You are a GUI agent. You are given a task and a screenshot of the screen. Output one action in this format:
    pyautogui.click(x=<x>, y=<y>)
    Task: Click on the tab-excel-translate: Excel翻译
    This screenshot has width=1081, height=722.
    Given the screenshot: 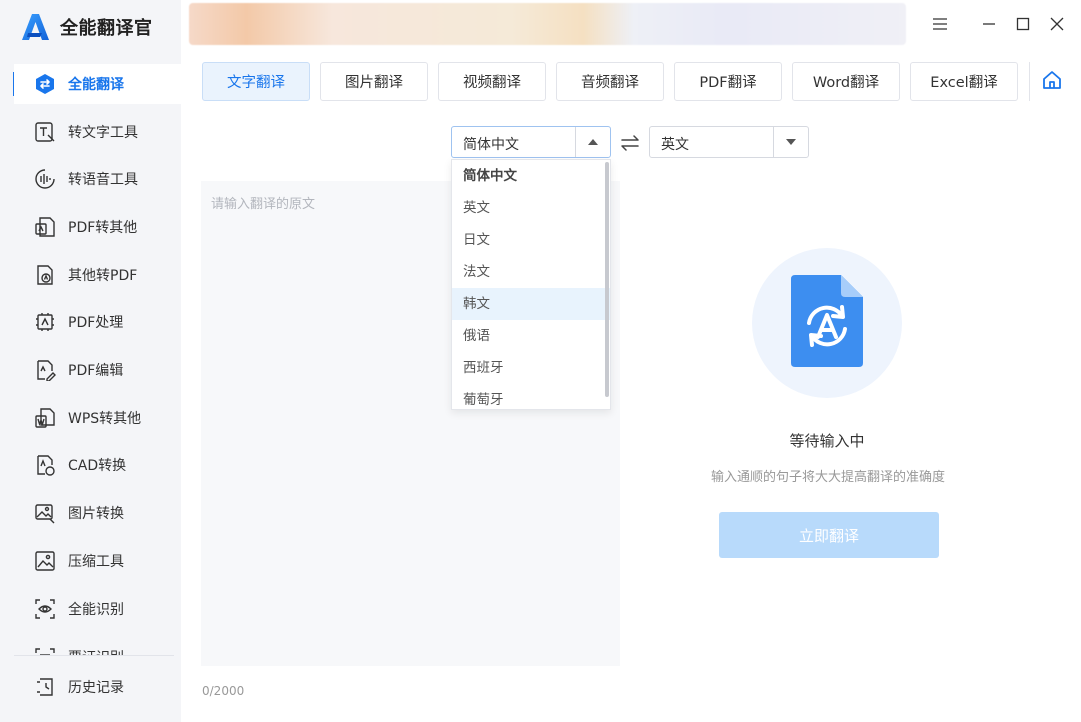 What is the action you would take?
    pyautogui.click(x=964, y=81)
    